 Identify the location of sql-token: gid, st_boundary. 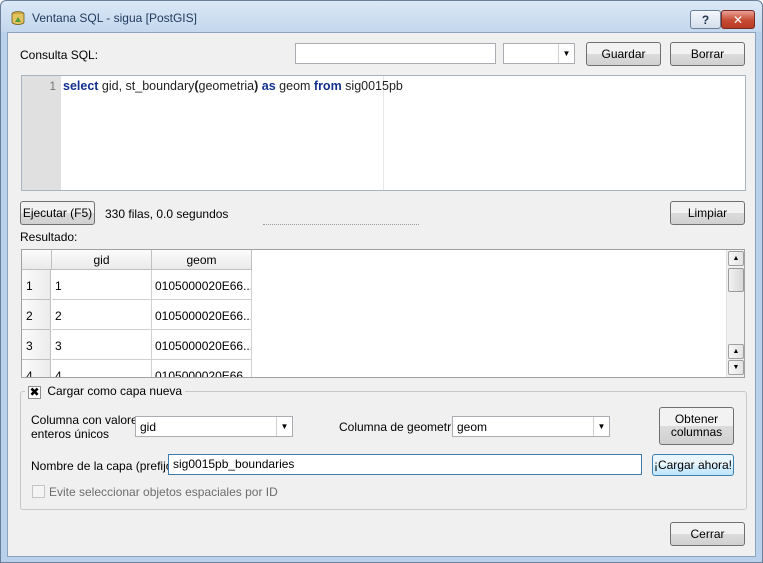
(146, 86).